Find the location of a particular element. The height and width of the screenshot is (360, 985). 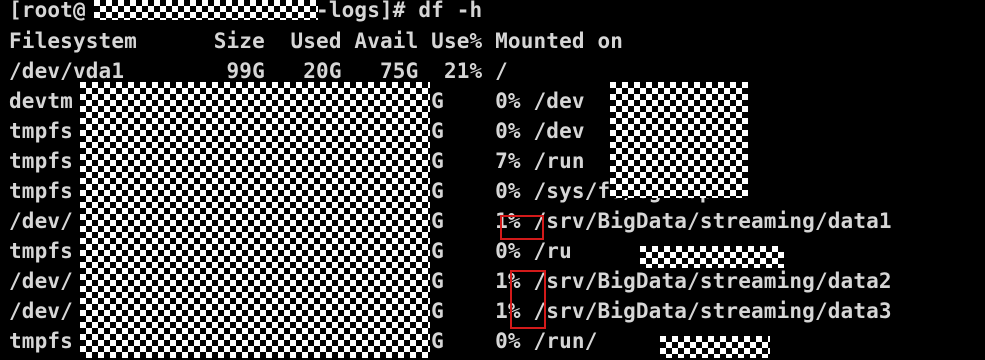

mountpoint-redaction-top is located at coordinates (679, 140).